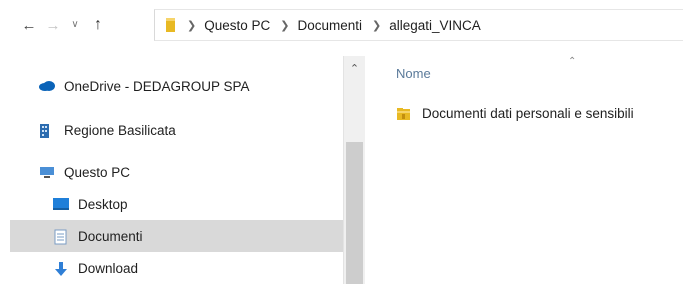 This screenshot has height=284, width=683. Describe the element at coordinates (61, 237) in the screenshot. I see `documents-icon` at that location.